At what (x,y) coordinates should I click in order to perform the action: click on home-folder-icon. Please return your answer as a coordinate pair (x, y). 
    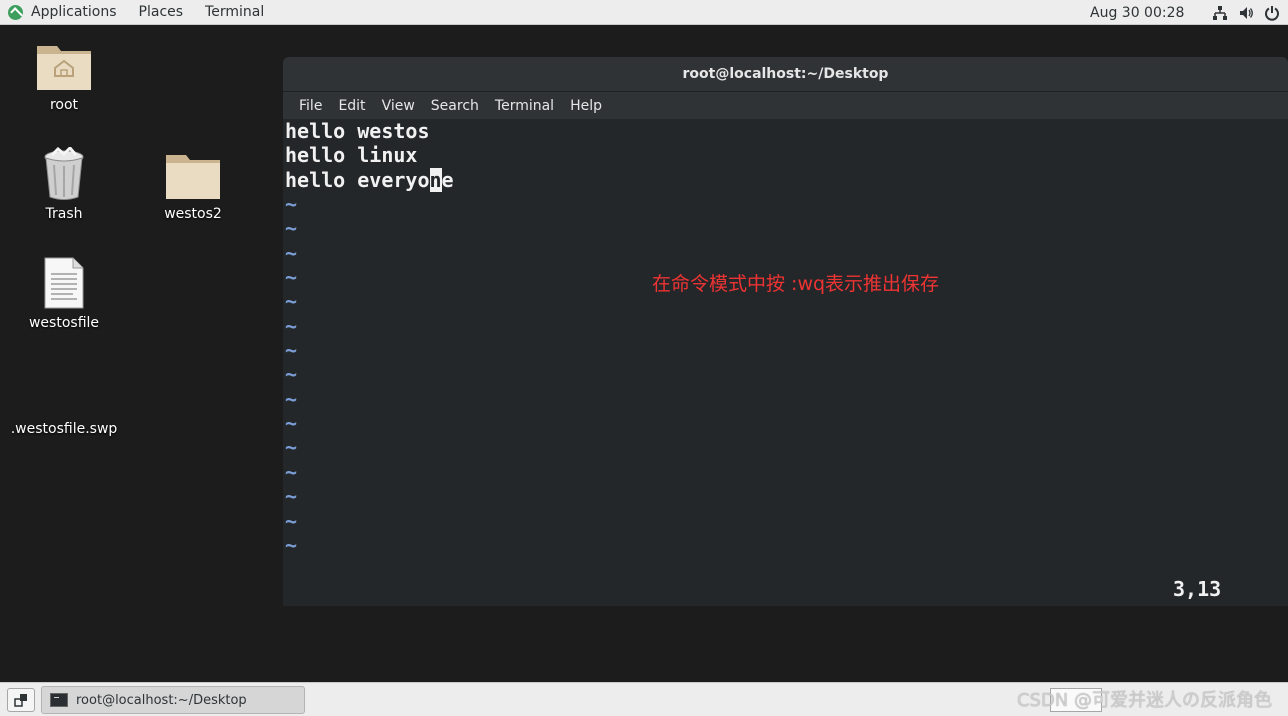
    Looking at the image, I should click on (64, 65).